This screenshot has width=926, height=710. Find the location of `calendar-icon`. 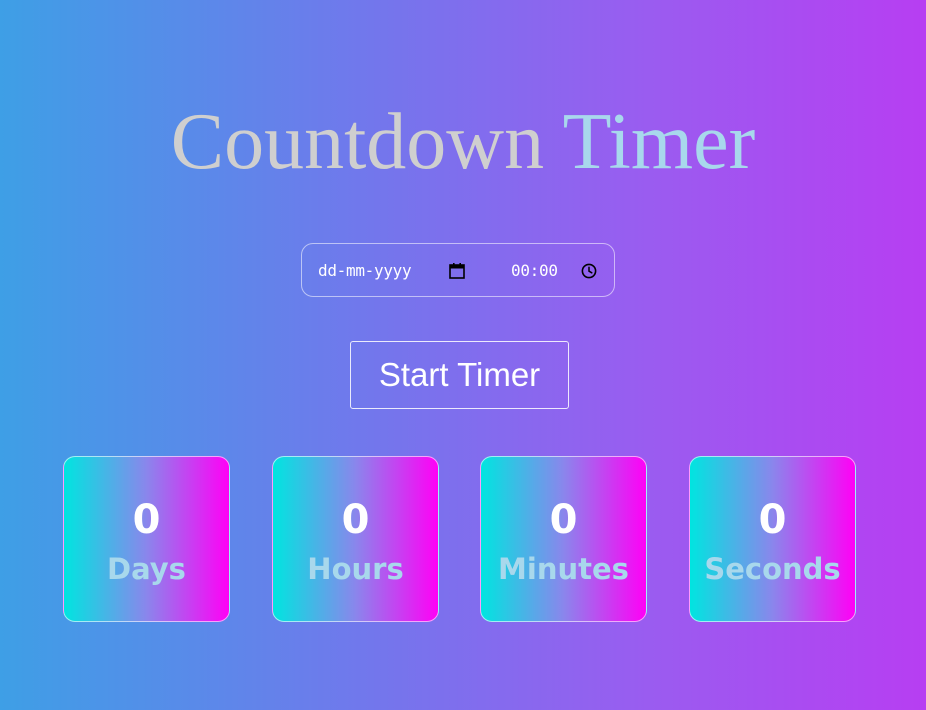

calendar-icon is located at coordinates (457, 271).